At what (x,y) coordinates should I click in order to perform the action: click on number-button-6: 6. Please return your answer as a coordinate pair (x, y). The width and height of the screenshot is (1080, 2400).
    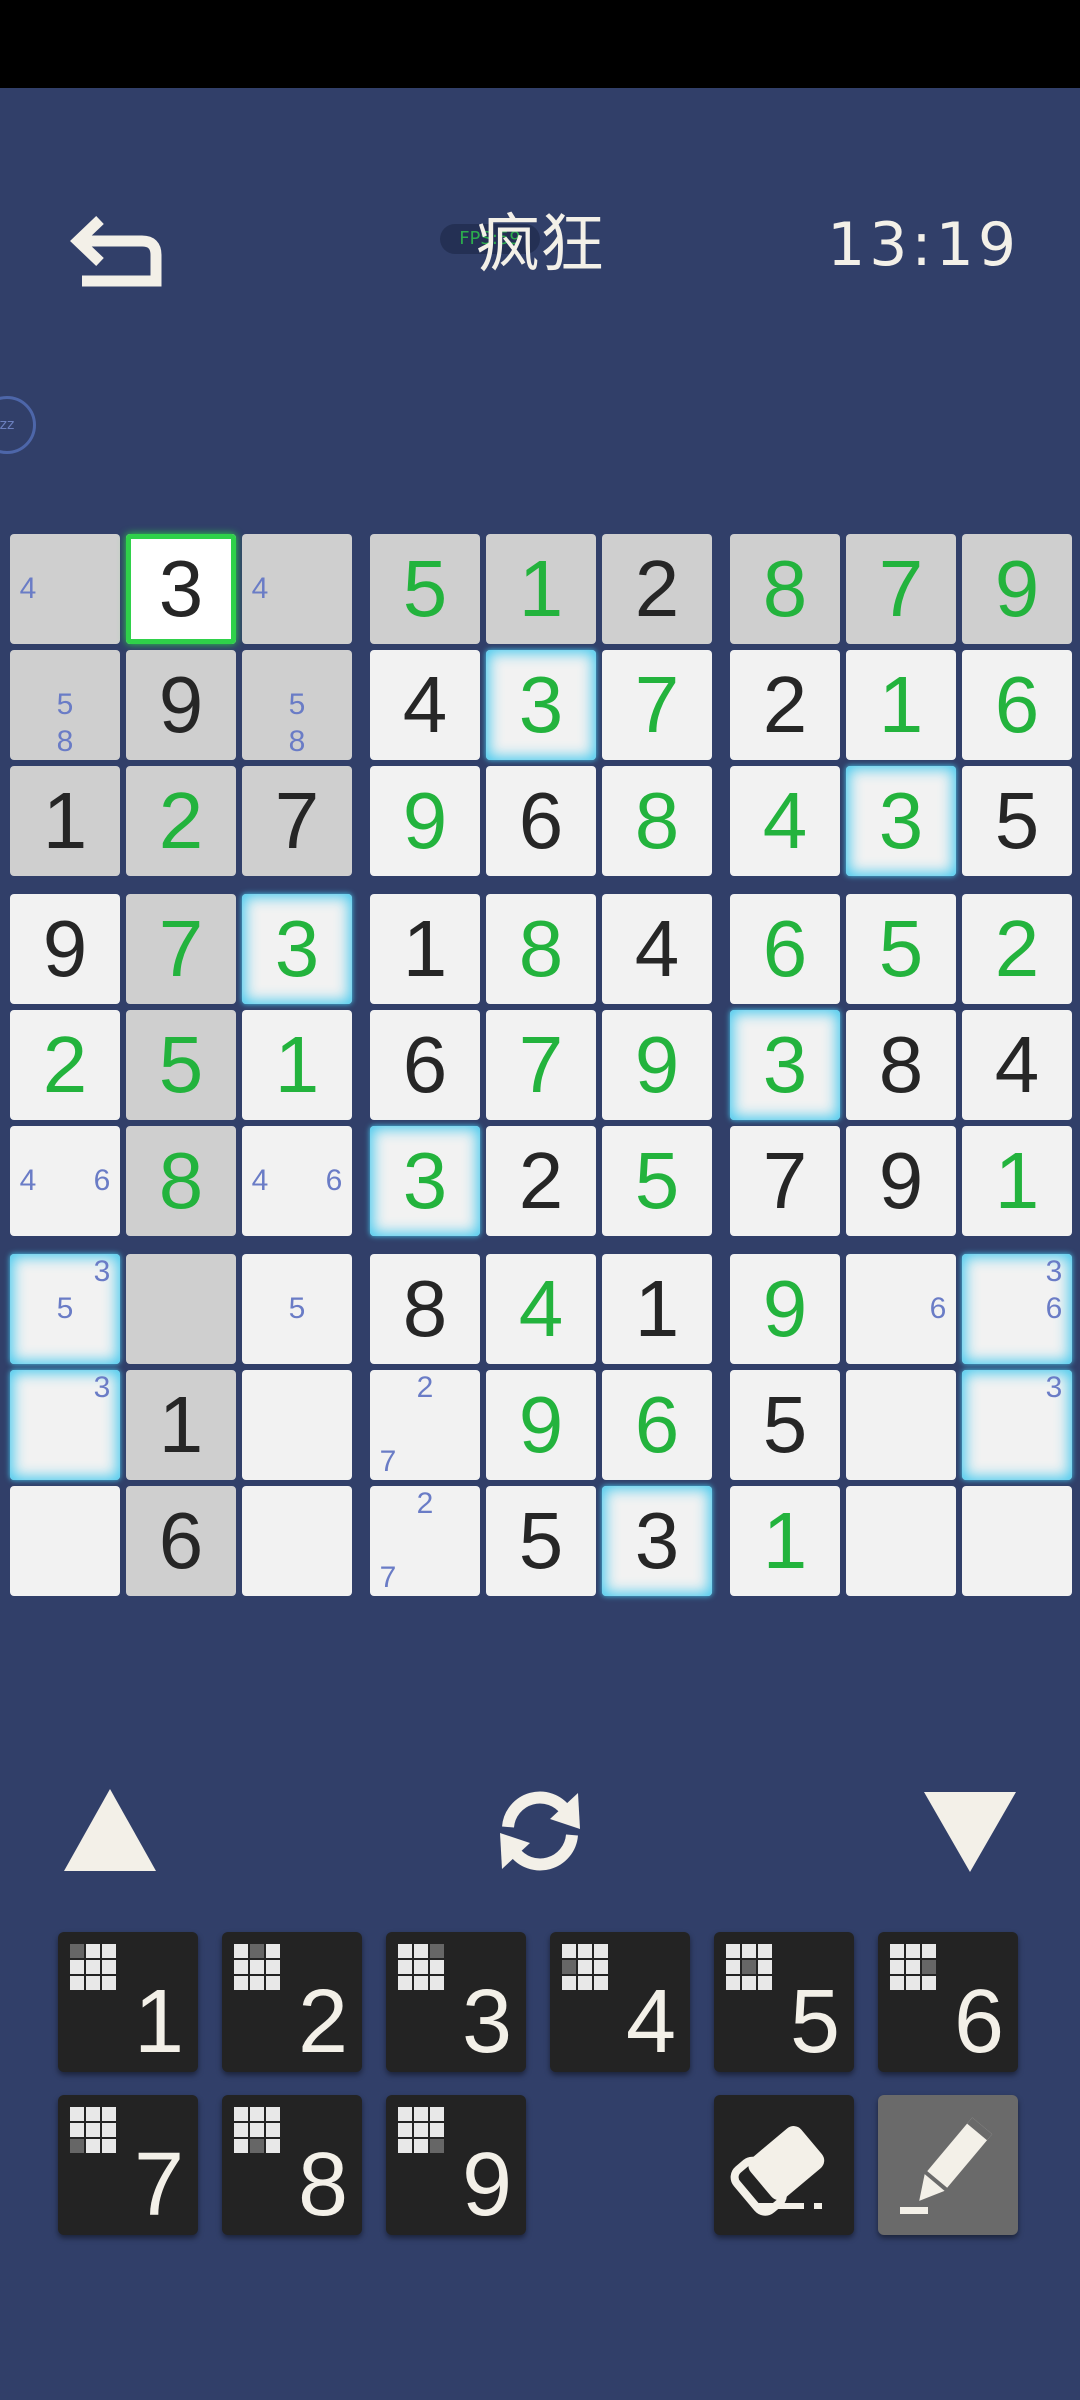
    Looking at the image, I should click on (948, 2002).